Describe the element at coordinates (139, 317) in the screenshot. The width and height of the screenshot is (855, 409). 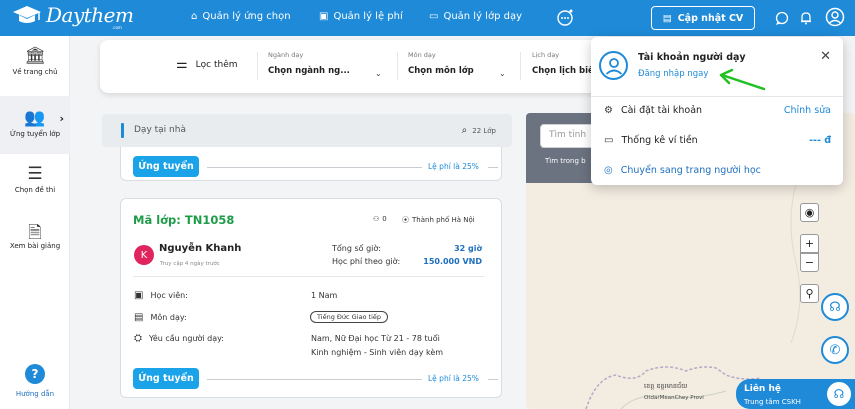
I see `book-icon: ▤` at that location.